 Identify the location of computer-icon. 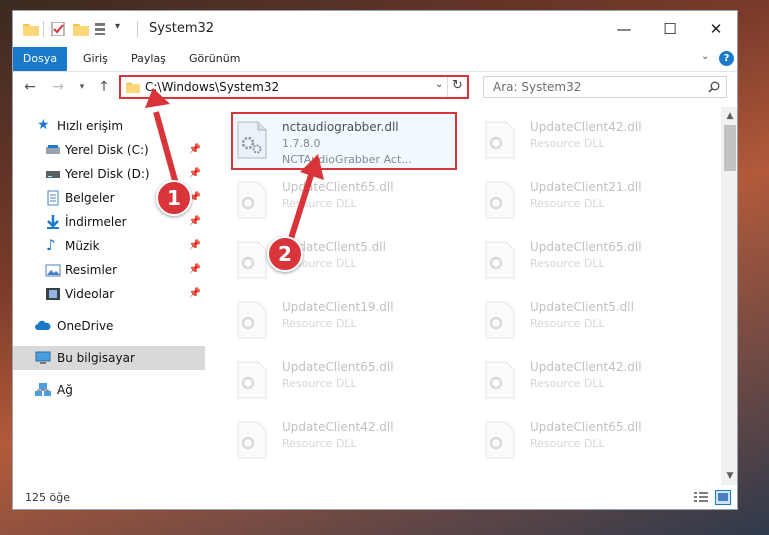
(43, 357).